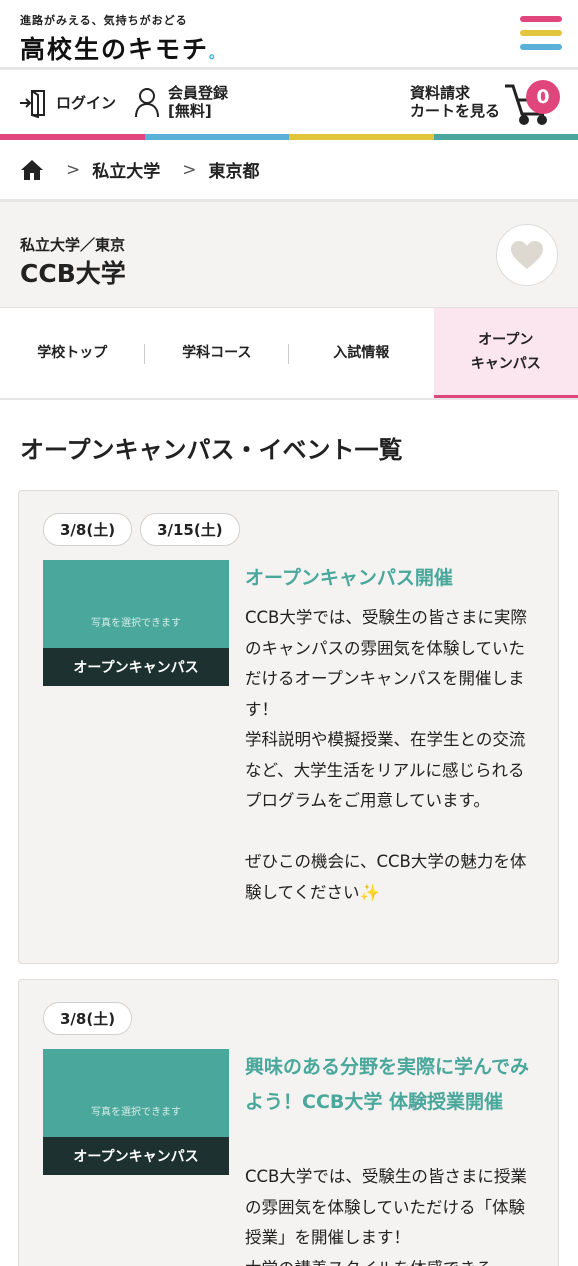  I want to click on school-name: CCB大学, so click(73, 273).